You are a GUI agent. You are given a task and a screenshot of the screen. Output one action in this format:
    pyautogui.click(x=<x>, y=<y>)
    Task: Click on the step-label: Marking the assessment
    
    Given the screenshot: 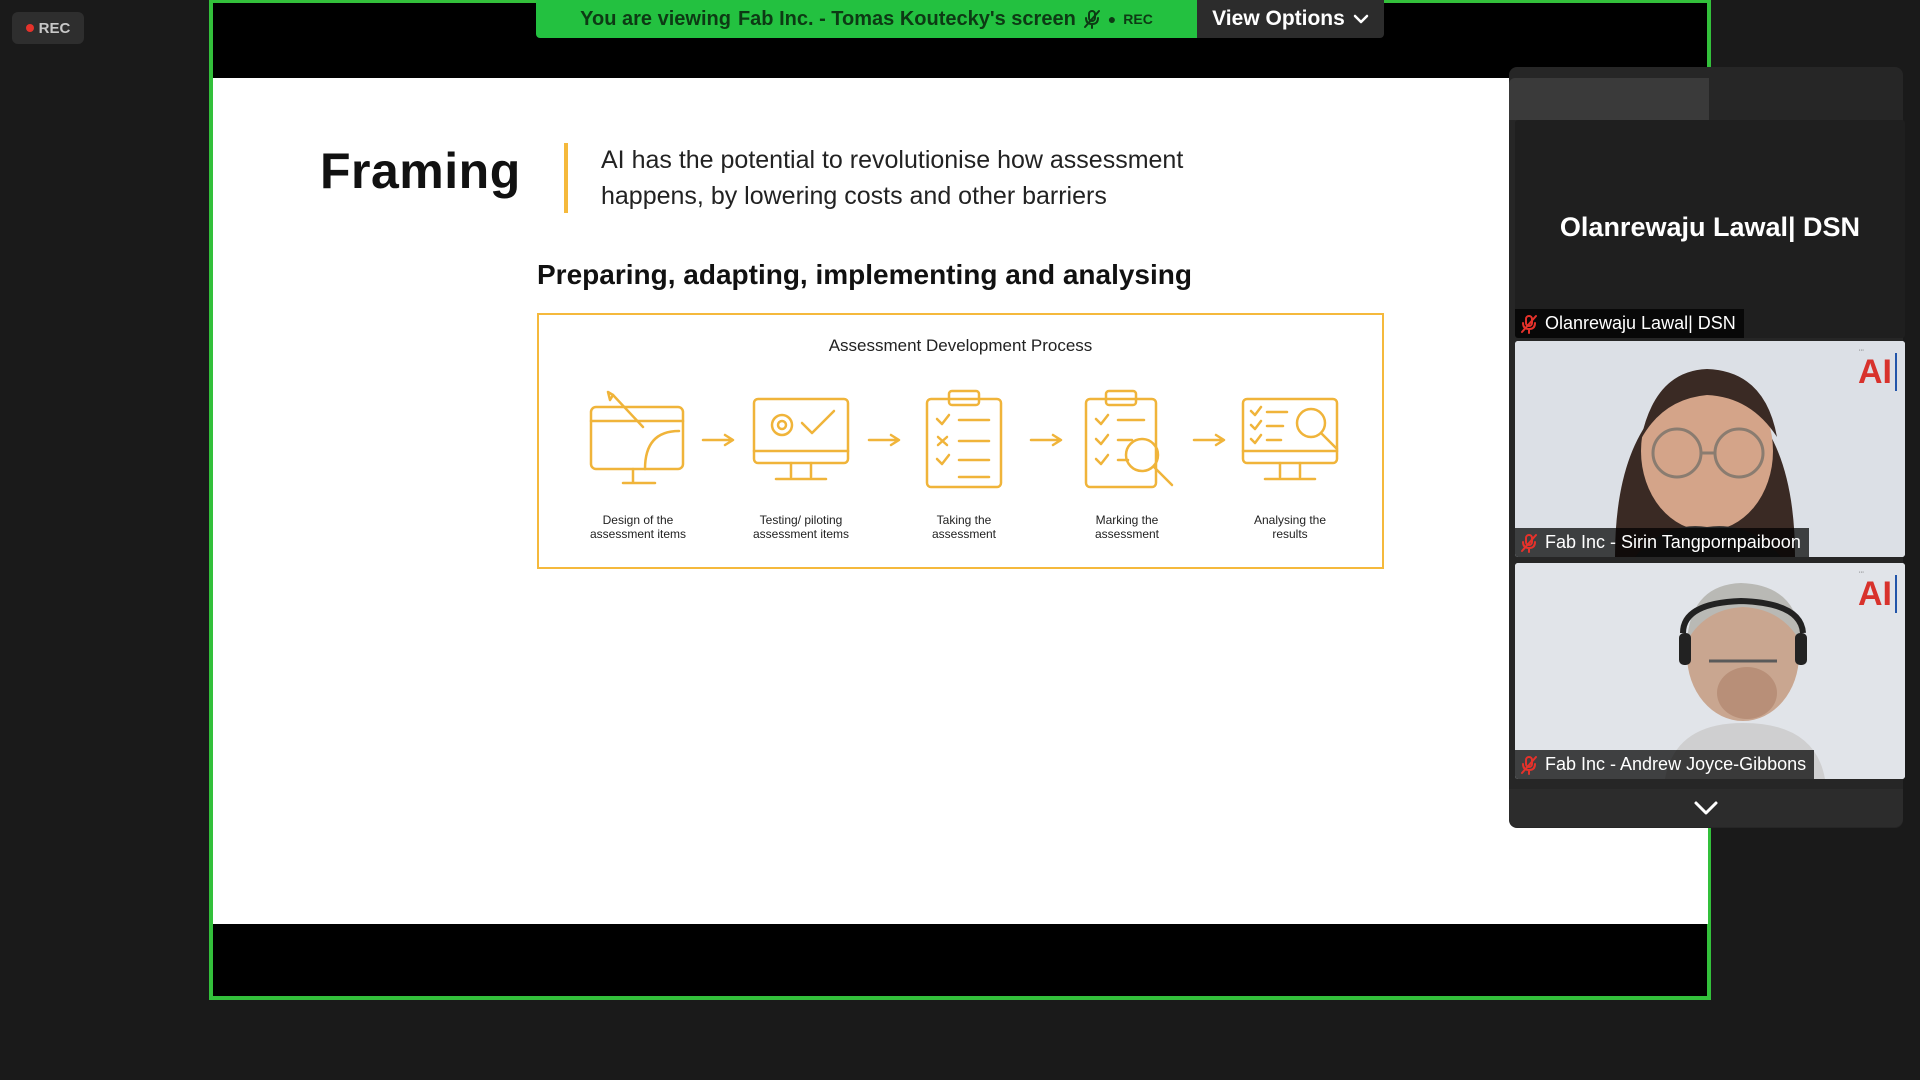 What is the action you would take?
    pyautogui.click(x=1127, y=527)
    